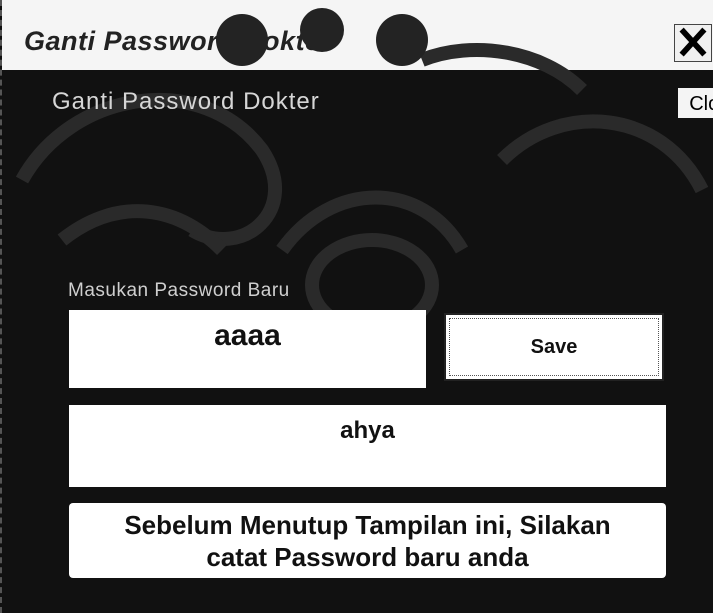 The width and height of the screenshot is (713, 613). Describe the element at coordinates (357, 35) in the screenshot. I see `title-bar: Ganti Password Dokter` at that location.